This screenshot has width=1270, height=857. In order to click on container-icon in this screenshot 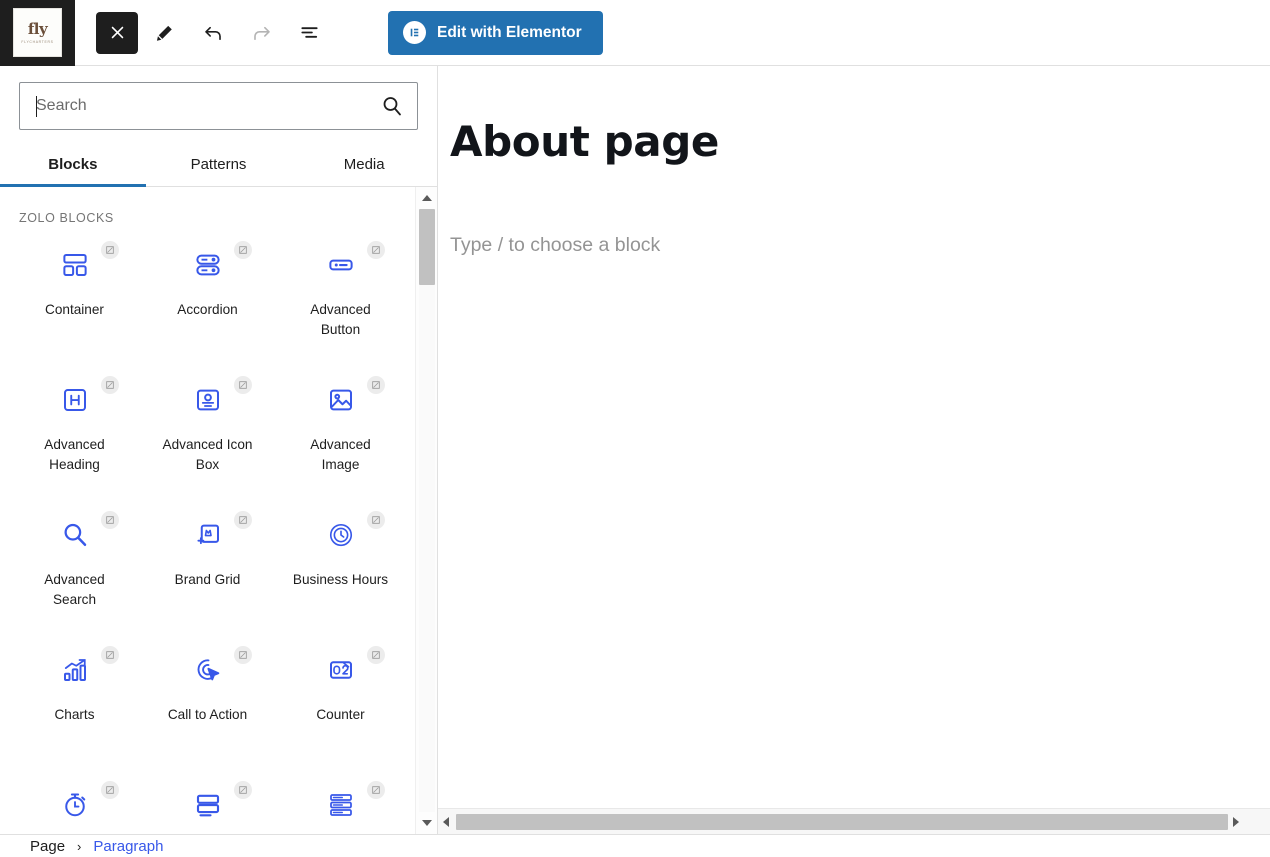, I will do `click(75, 265)`.